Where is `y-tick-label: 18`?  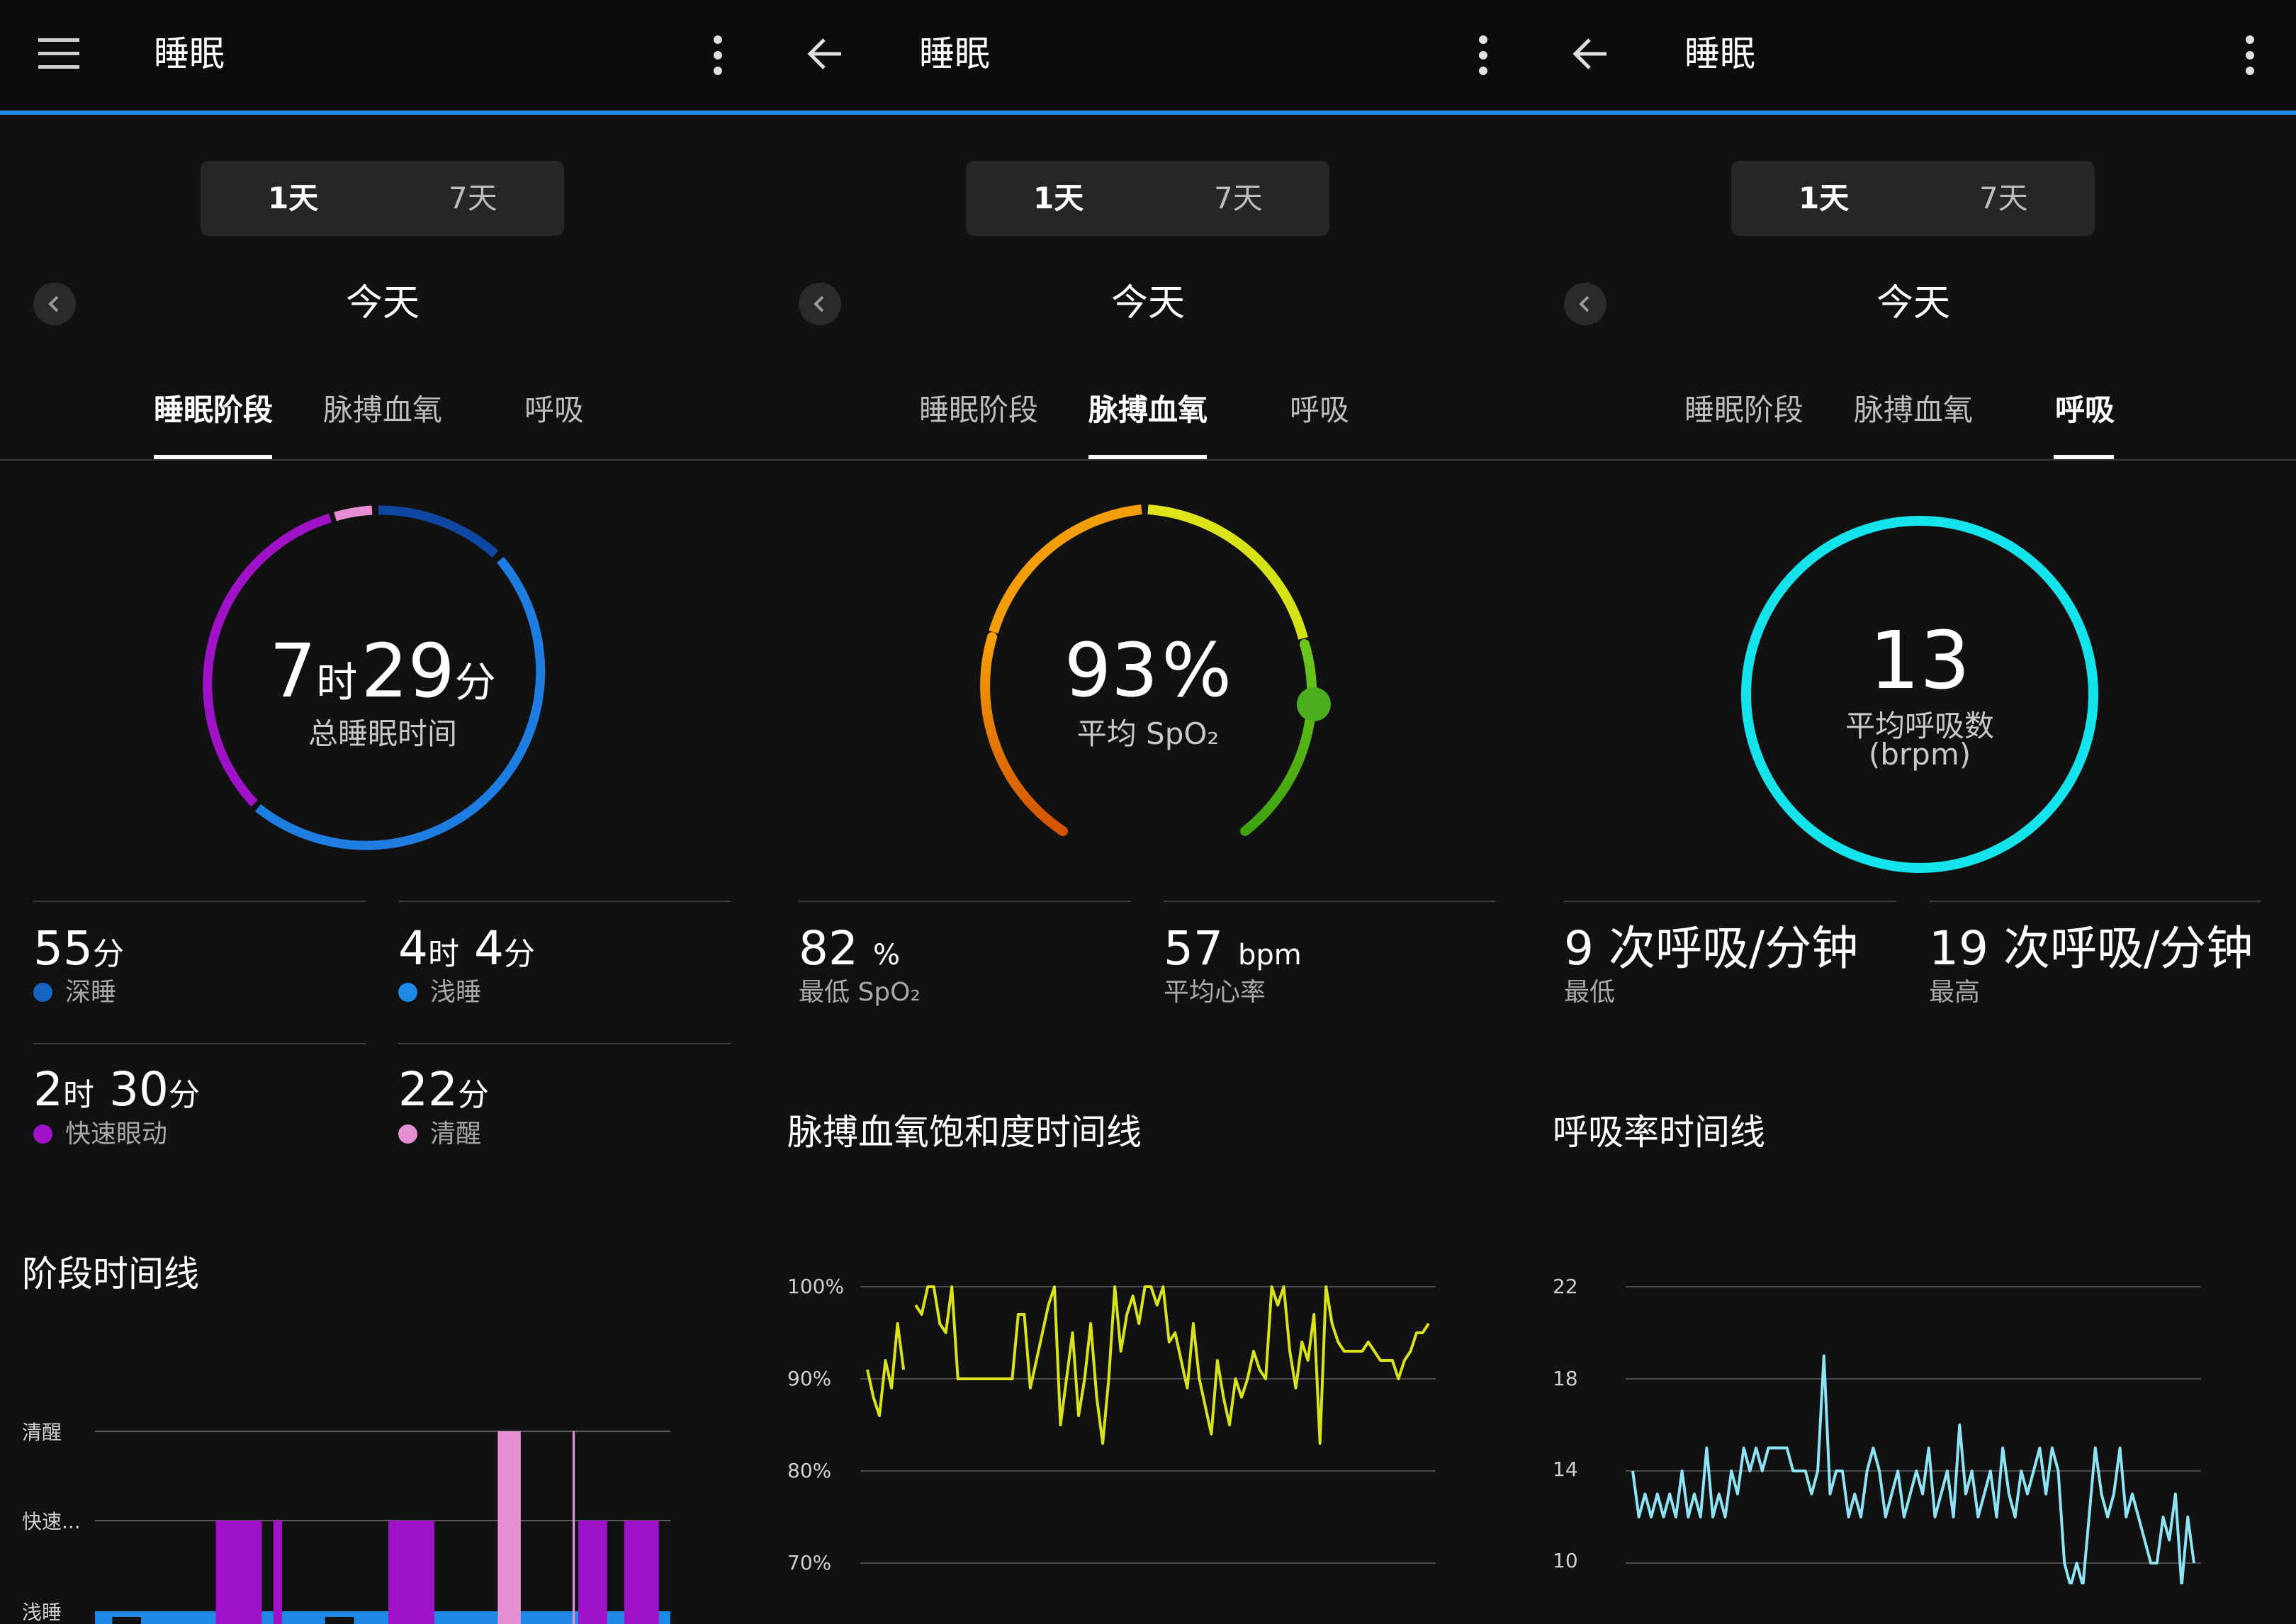 y-tick-label: 18 is located at coordinates (1565, 1378).